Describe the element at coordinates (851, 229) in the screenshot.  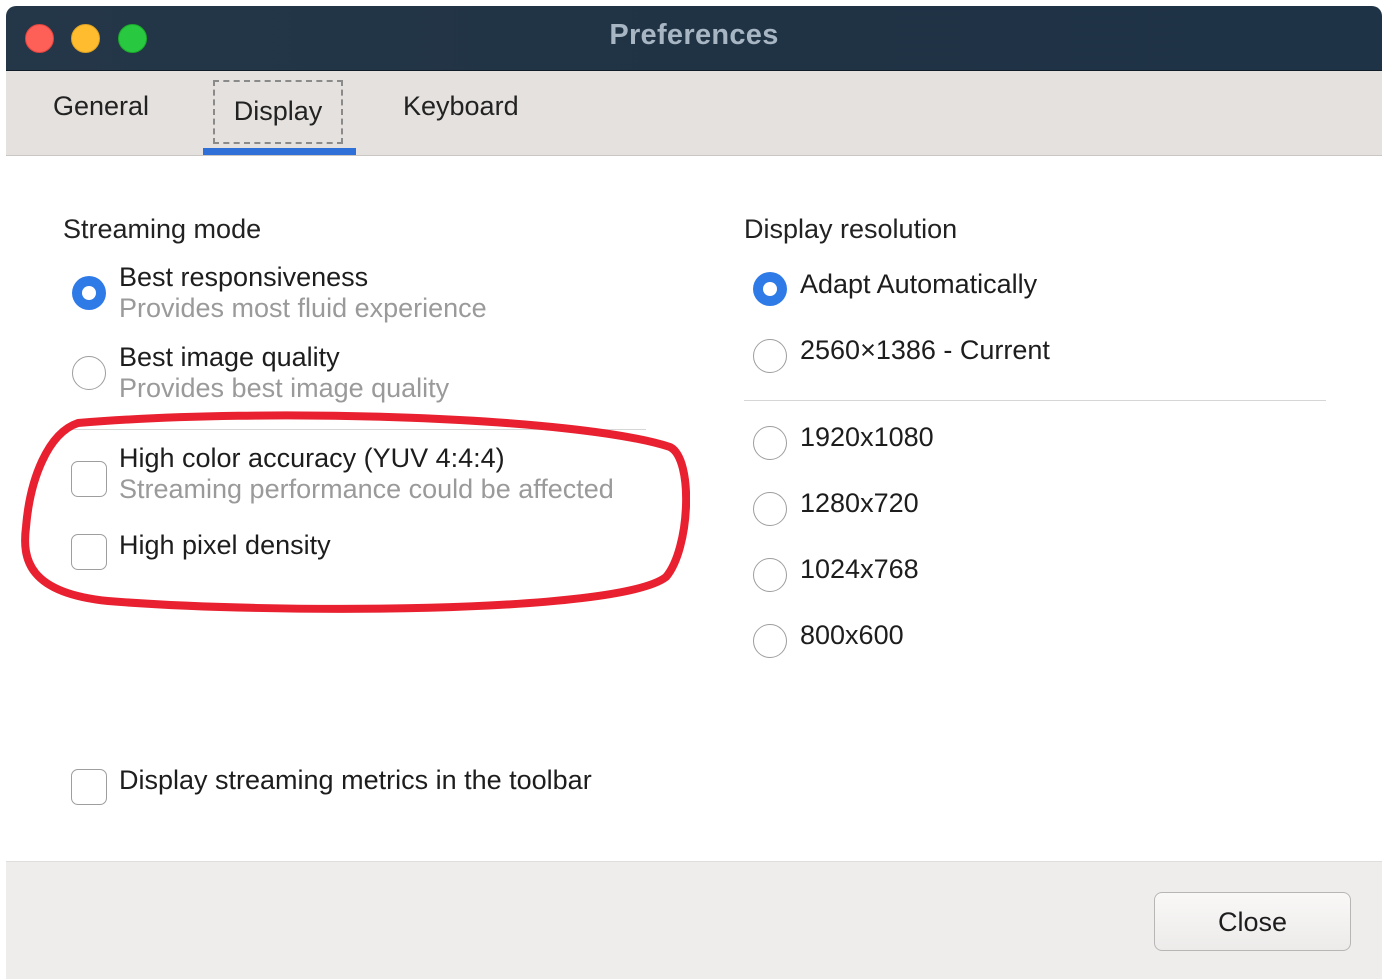
I see `display-resolution-title: Display resolution` at that location.